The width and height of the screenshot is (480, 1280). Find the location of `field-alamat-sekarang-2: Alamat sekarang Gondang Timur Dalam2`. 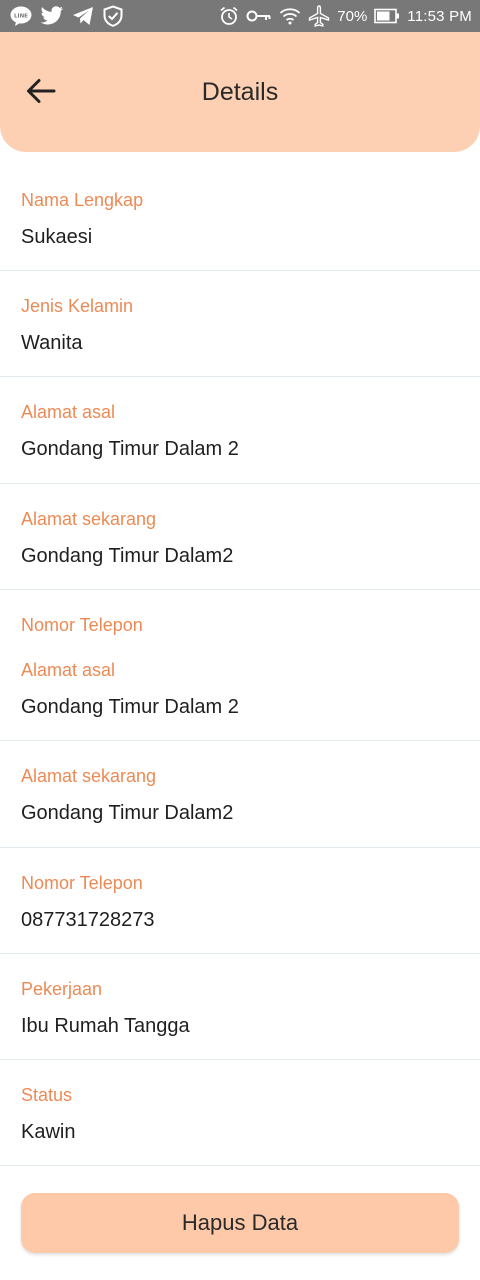

field-alamat-sekarang-2: Alamat sekarang Gondang Timur Dalam2 is located at coordinates (240, 795).